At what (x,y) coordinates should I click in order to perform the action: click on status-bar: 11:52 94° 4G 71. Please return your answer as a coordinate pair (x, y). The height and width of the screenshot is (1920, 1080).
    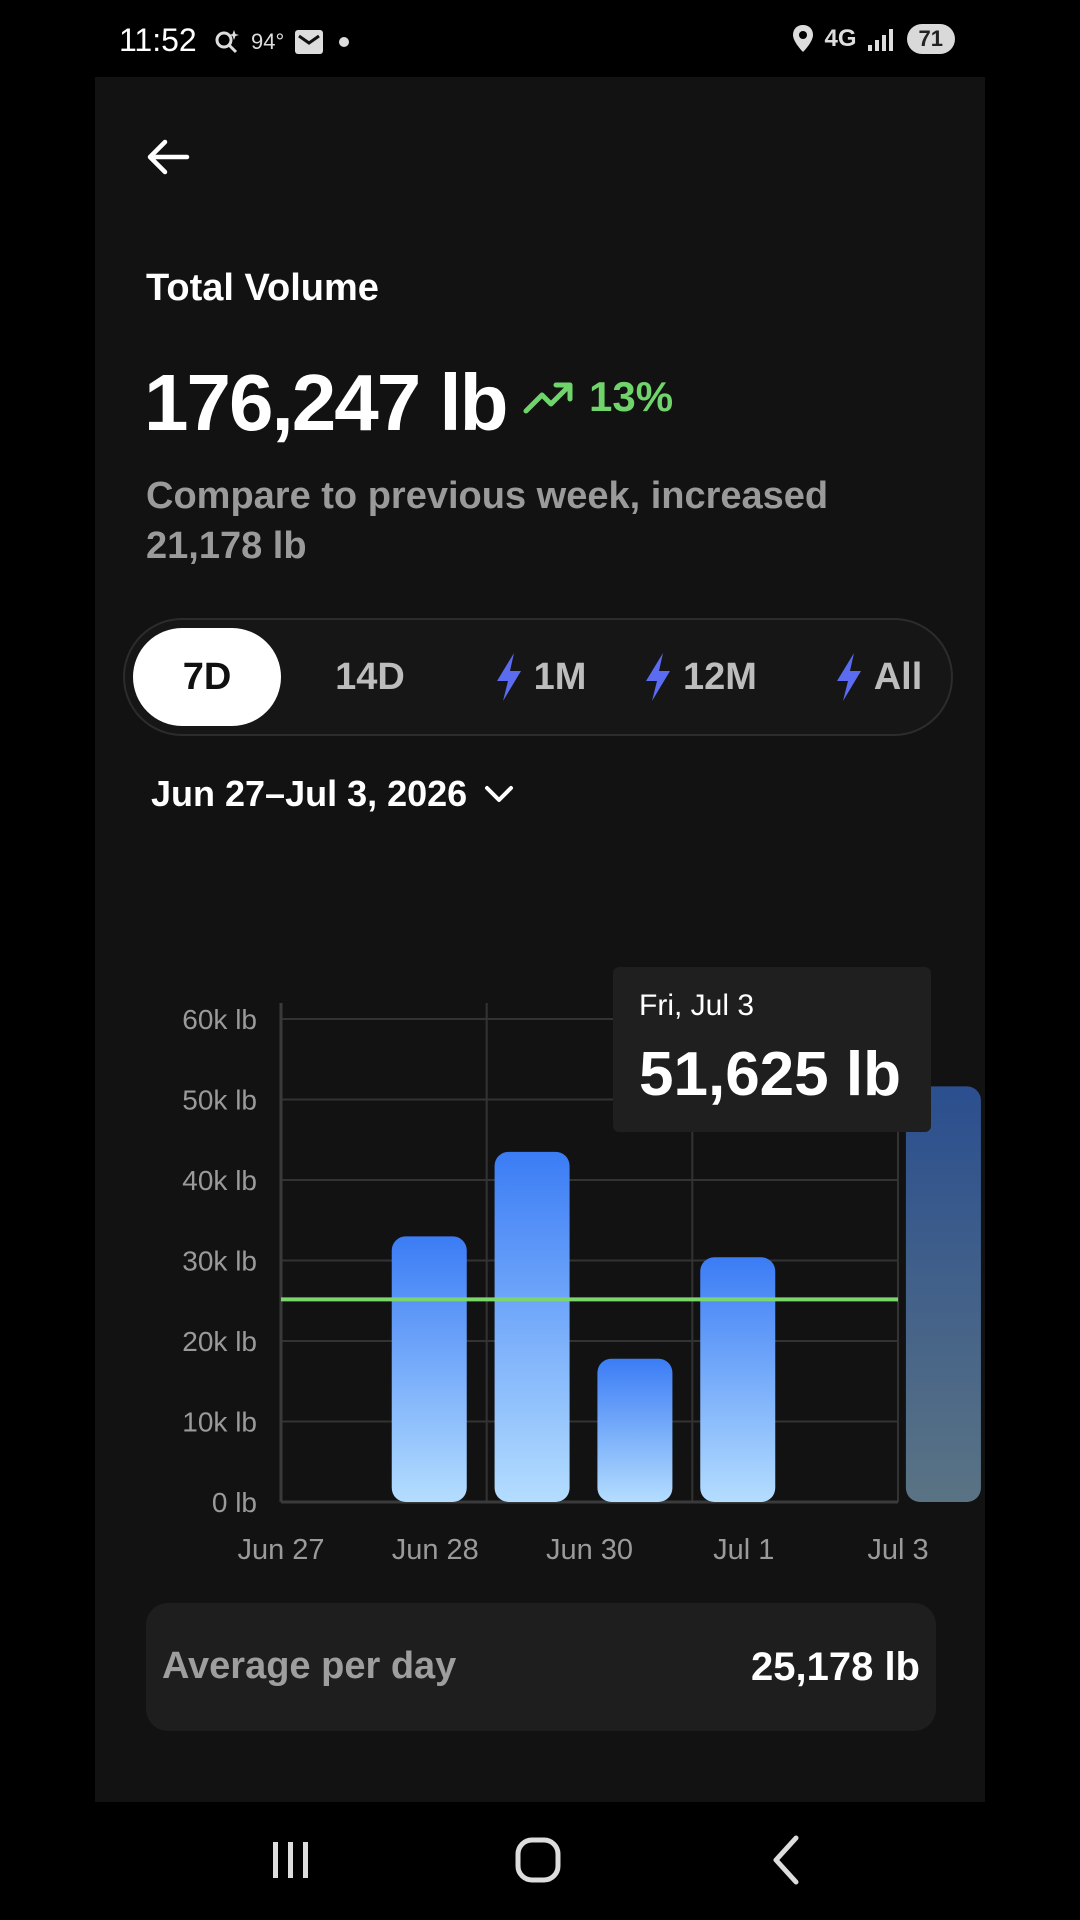
    Looking at the image, I should click on (540, 41).